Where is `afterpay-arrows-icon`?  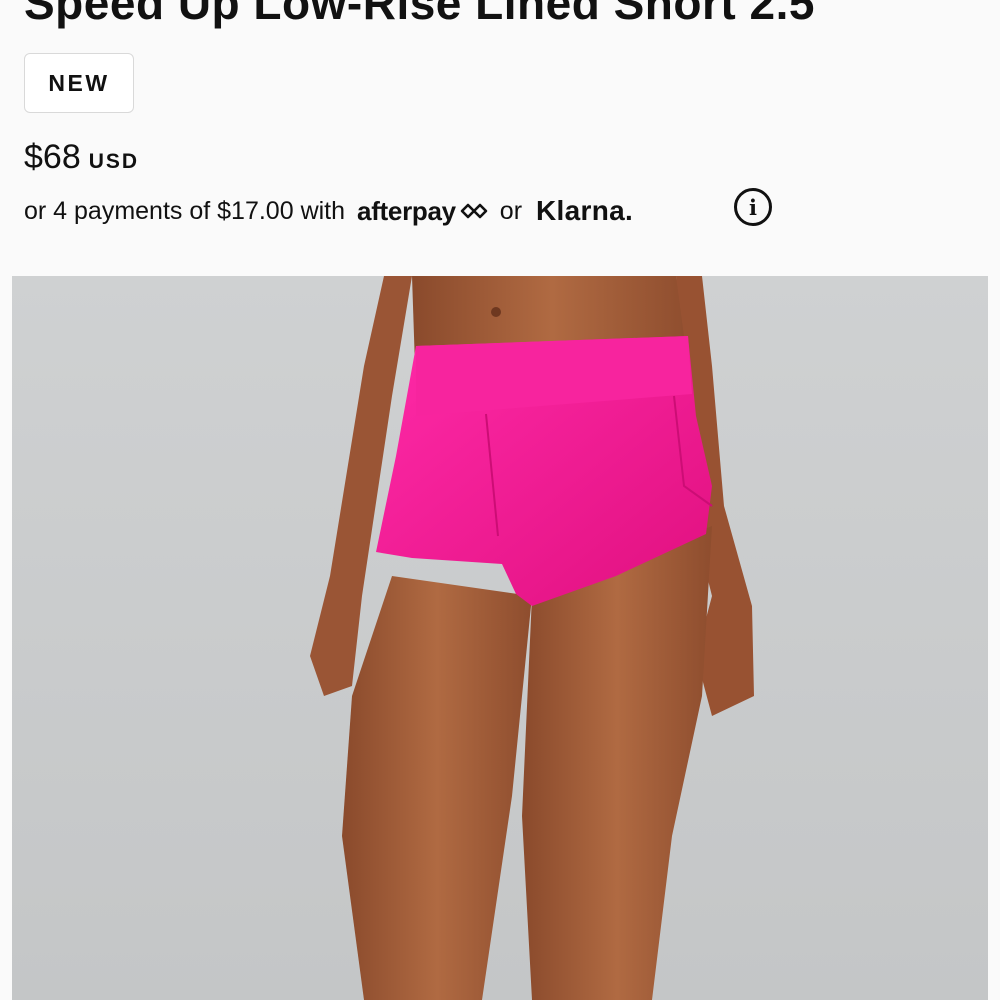
afterpay-arrows-icon is located at coordinates (474, 211).